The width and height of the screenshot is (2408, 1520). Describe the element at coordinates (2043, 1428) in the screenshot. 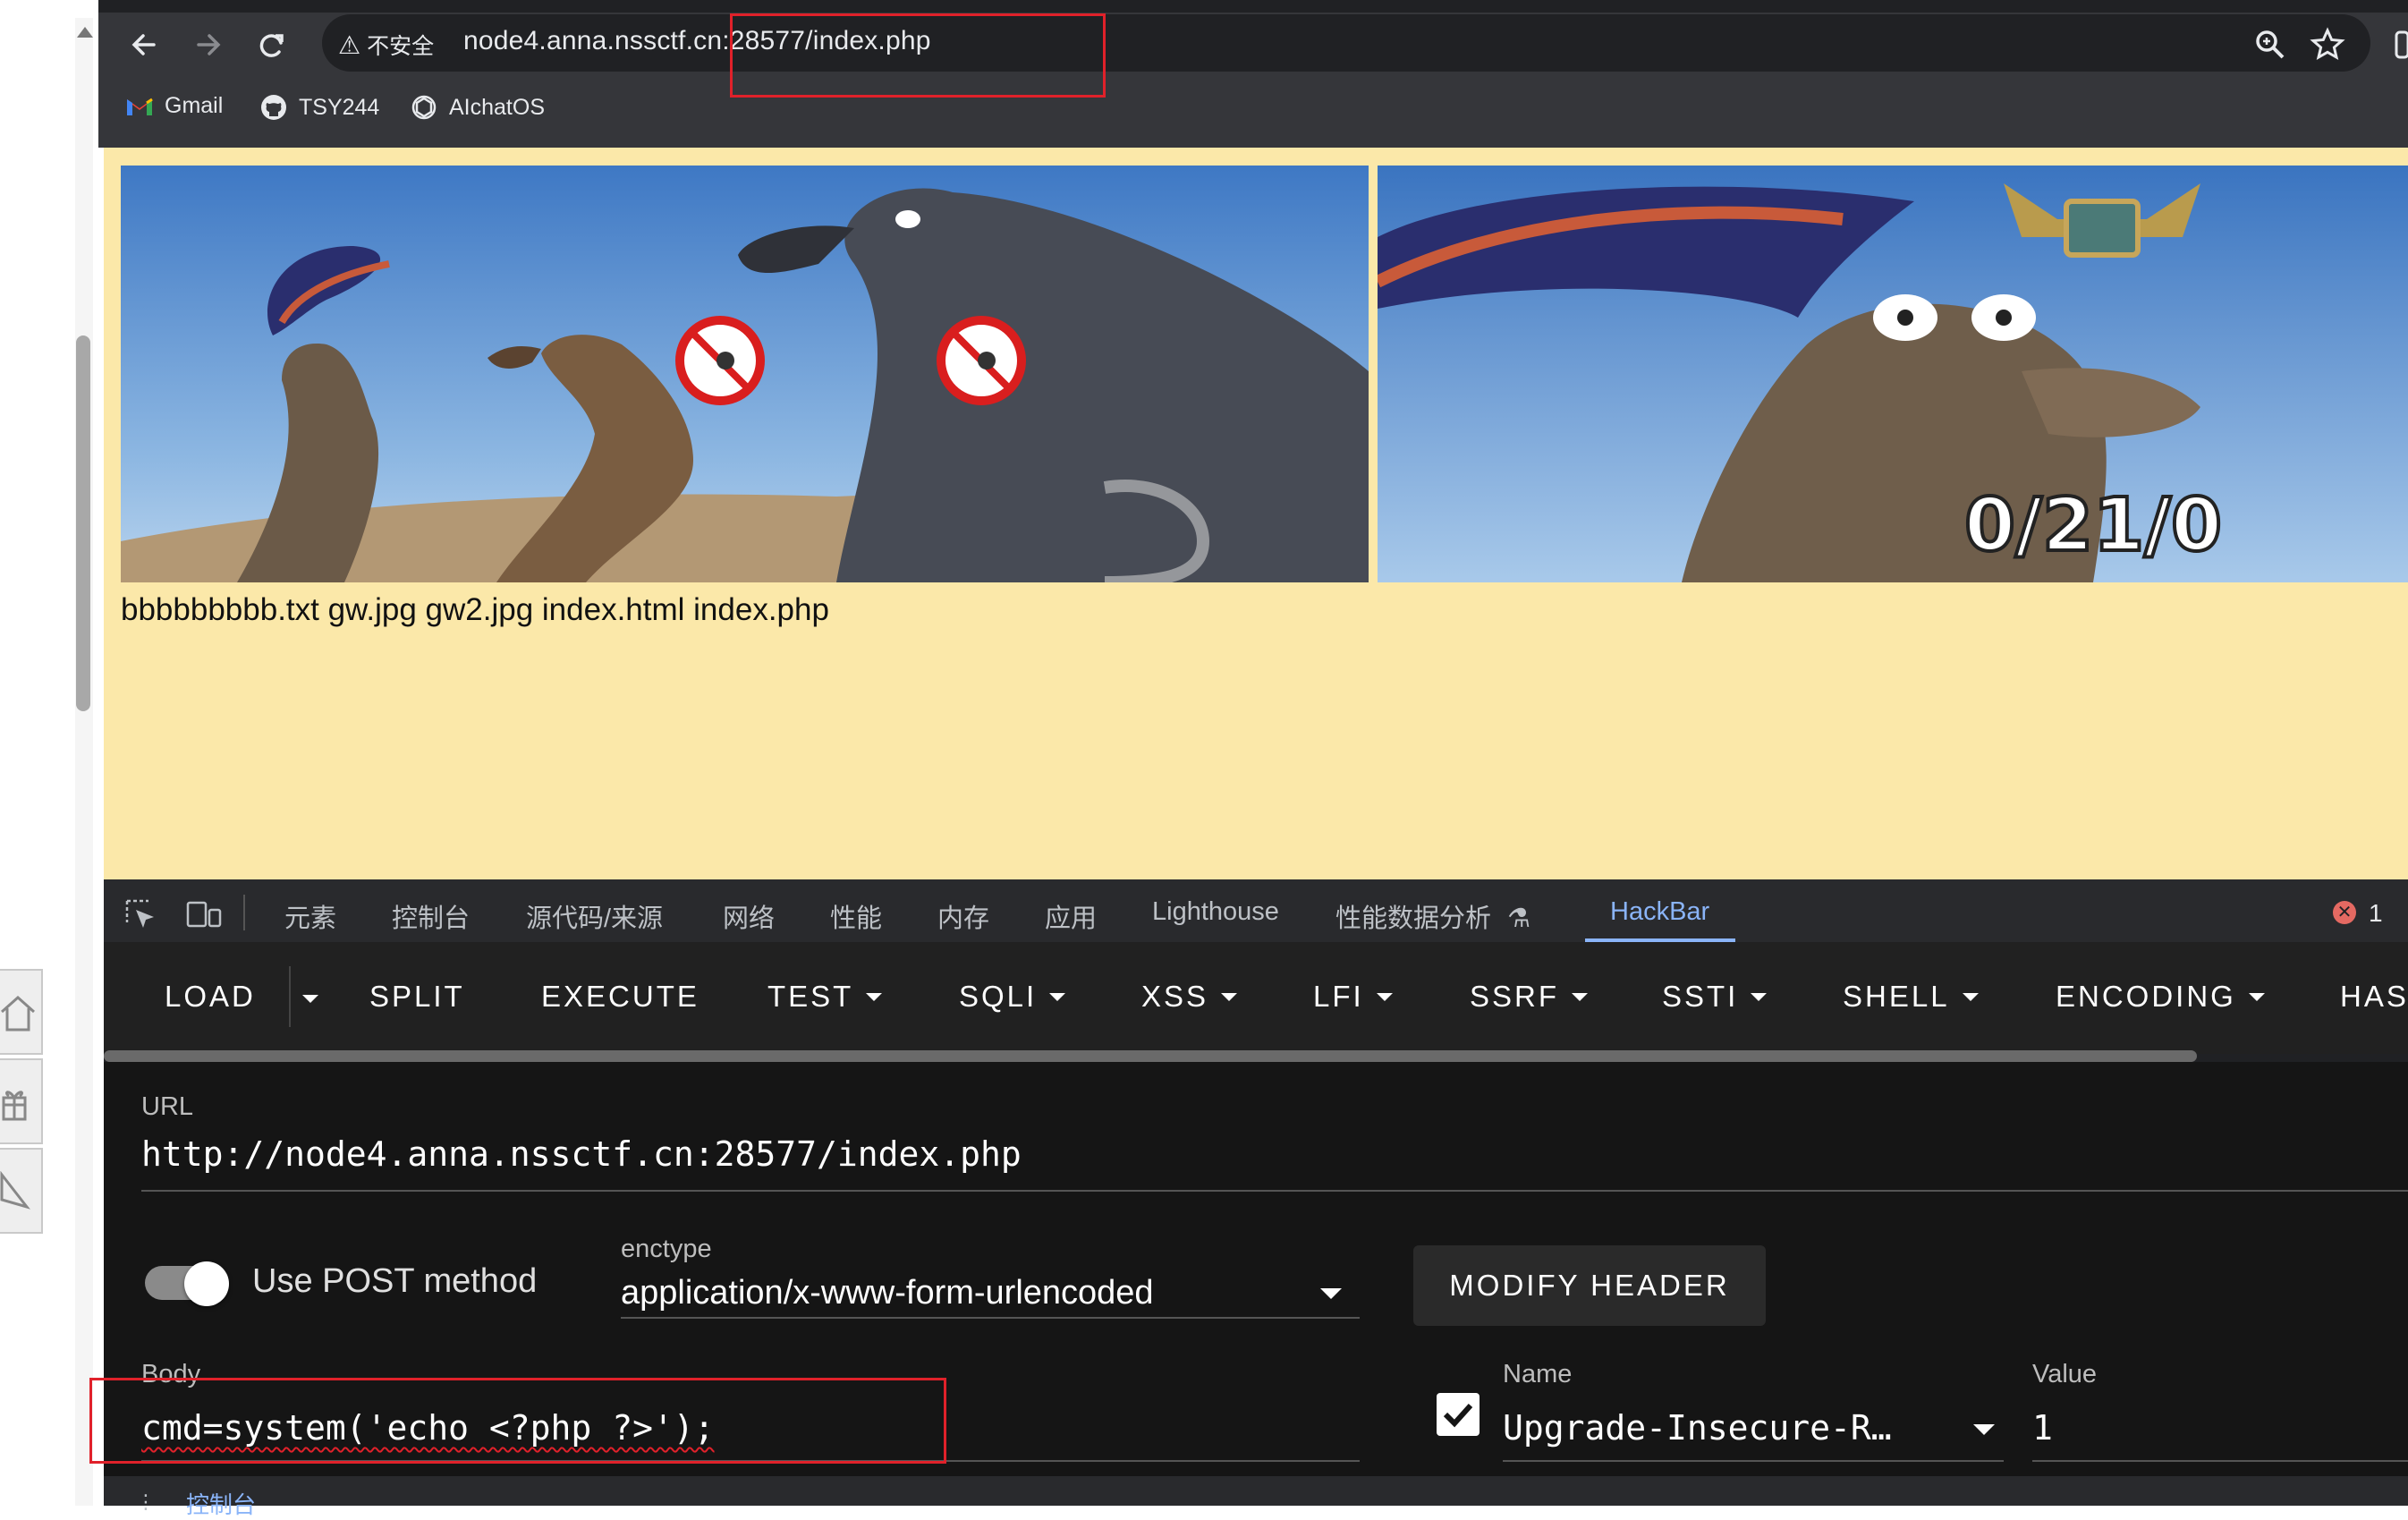

I see `header-value-input: 1` at that location.